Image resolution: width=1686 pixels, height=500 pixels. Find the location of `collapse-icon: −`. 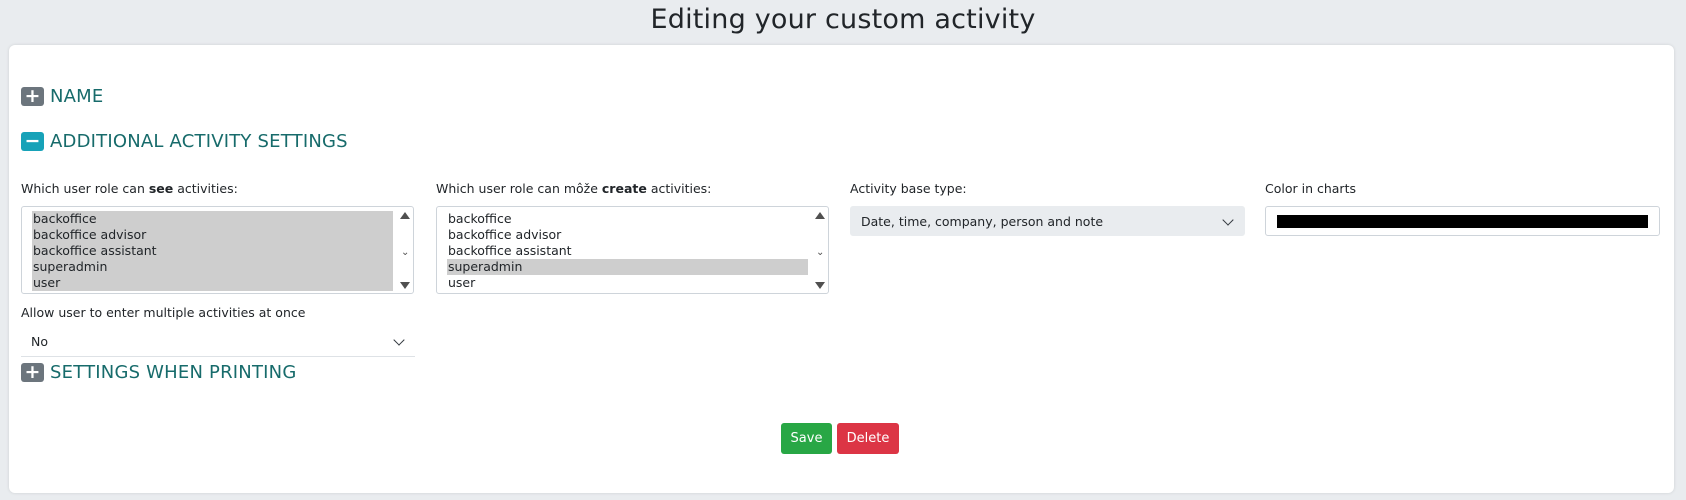

collapse-icon: − is located at coordinates (32, 141).